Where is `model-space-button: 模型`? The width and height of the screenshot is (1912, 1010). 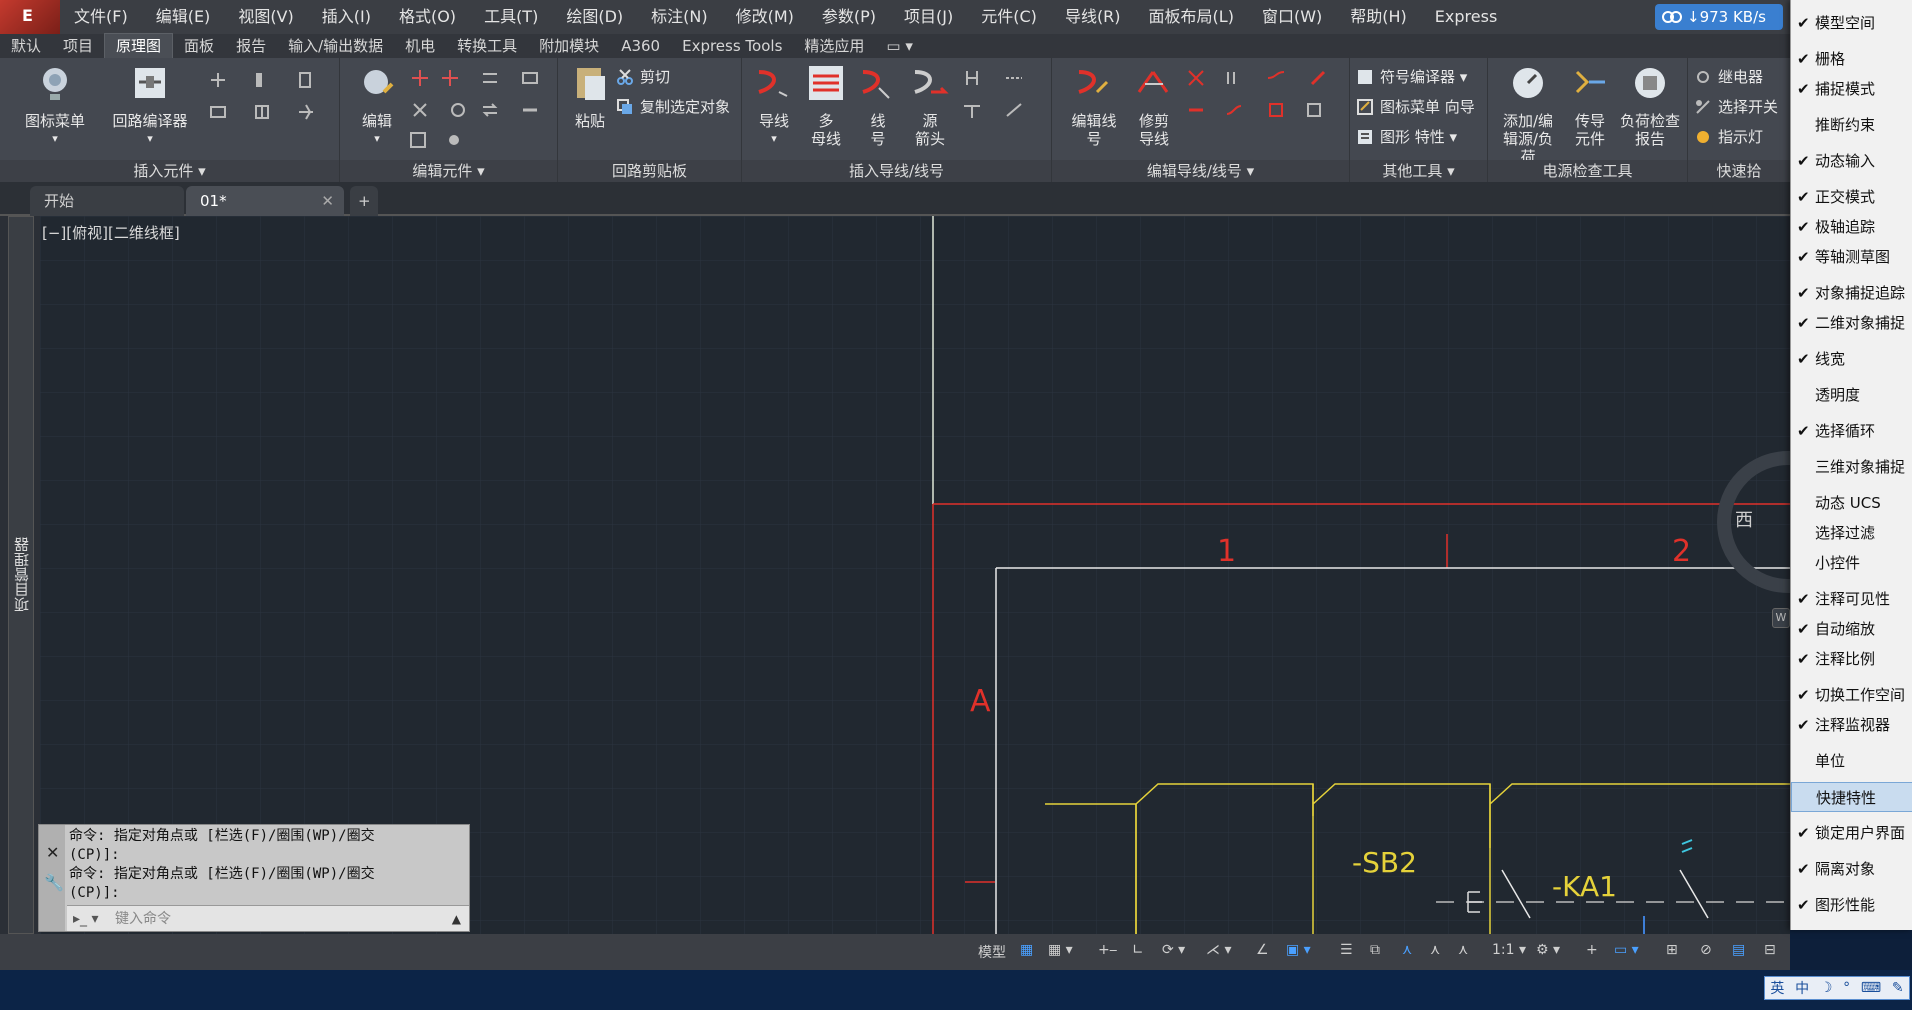
model-space-button: 模型 is located at coordinates (992, 952).